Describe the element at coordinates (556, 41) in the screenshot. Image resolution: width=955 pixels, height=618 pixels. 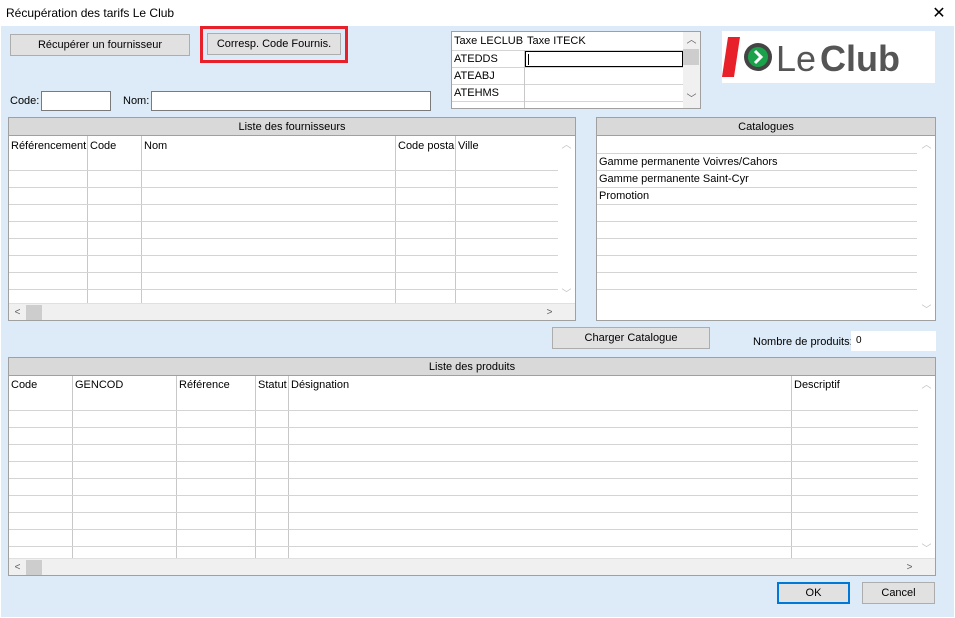
I see `tax-header-iteck: Taxe ITECK` at that location.